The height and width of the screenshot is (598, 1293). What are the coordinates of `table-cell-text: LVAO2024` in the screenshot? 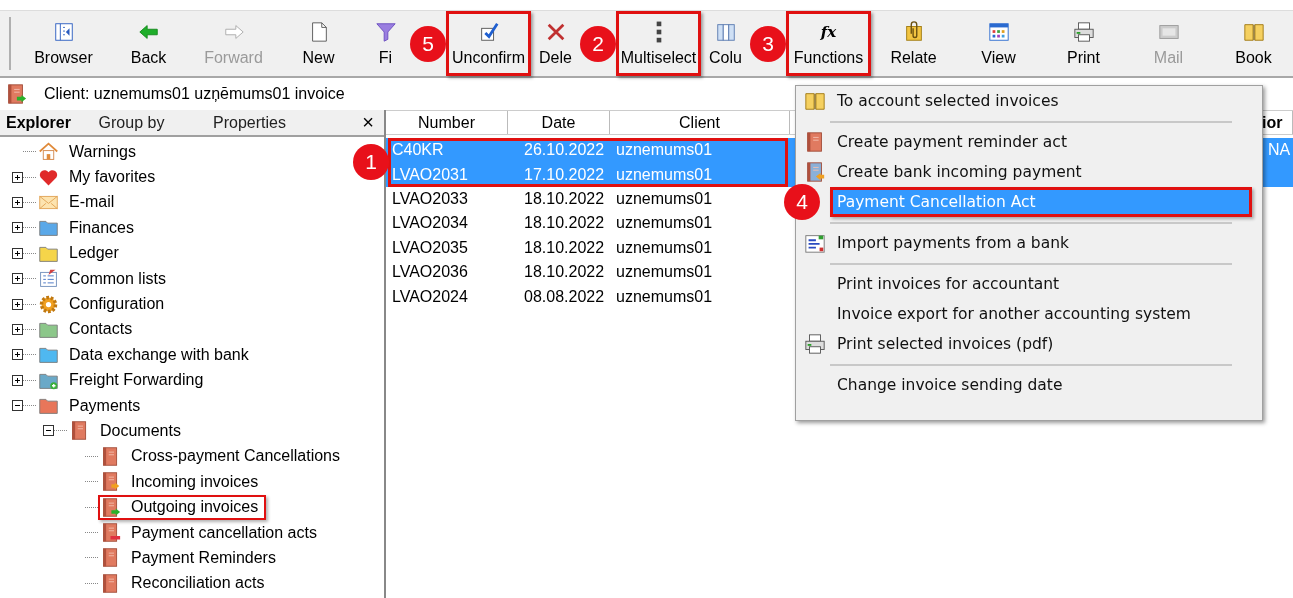 It's located at (430, 296).